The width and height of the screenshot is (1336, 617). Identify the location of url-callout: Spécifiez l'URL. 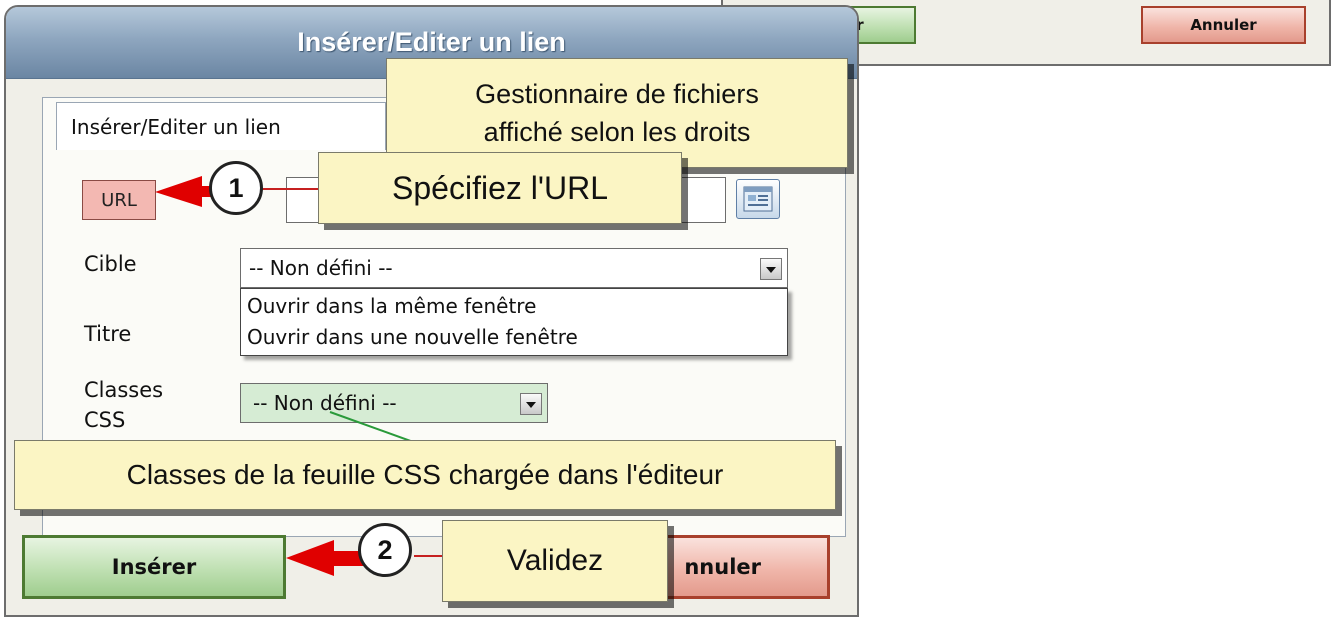
(500, 188).